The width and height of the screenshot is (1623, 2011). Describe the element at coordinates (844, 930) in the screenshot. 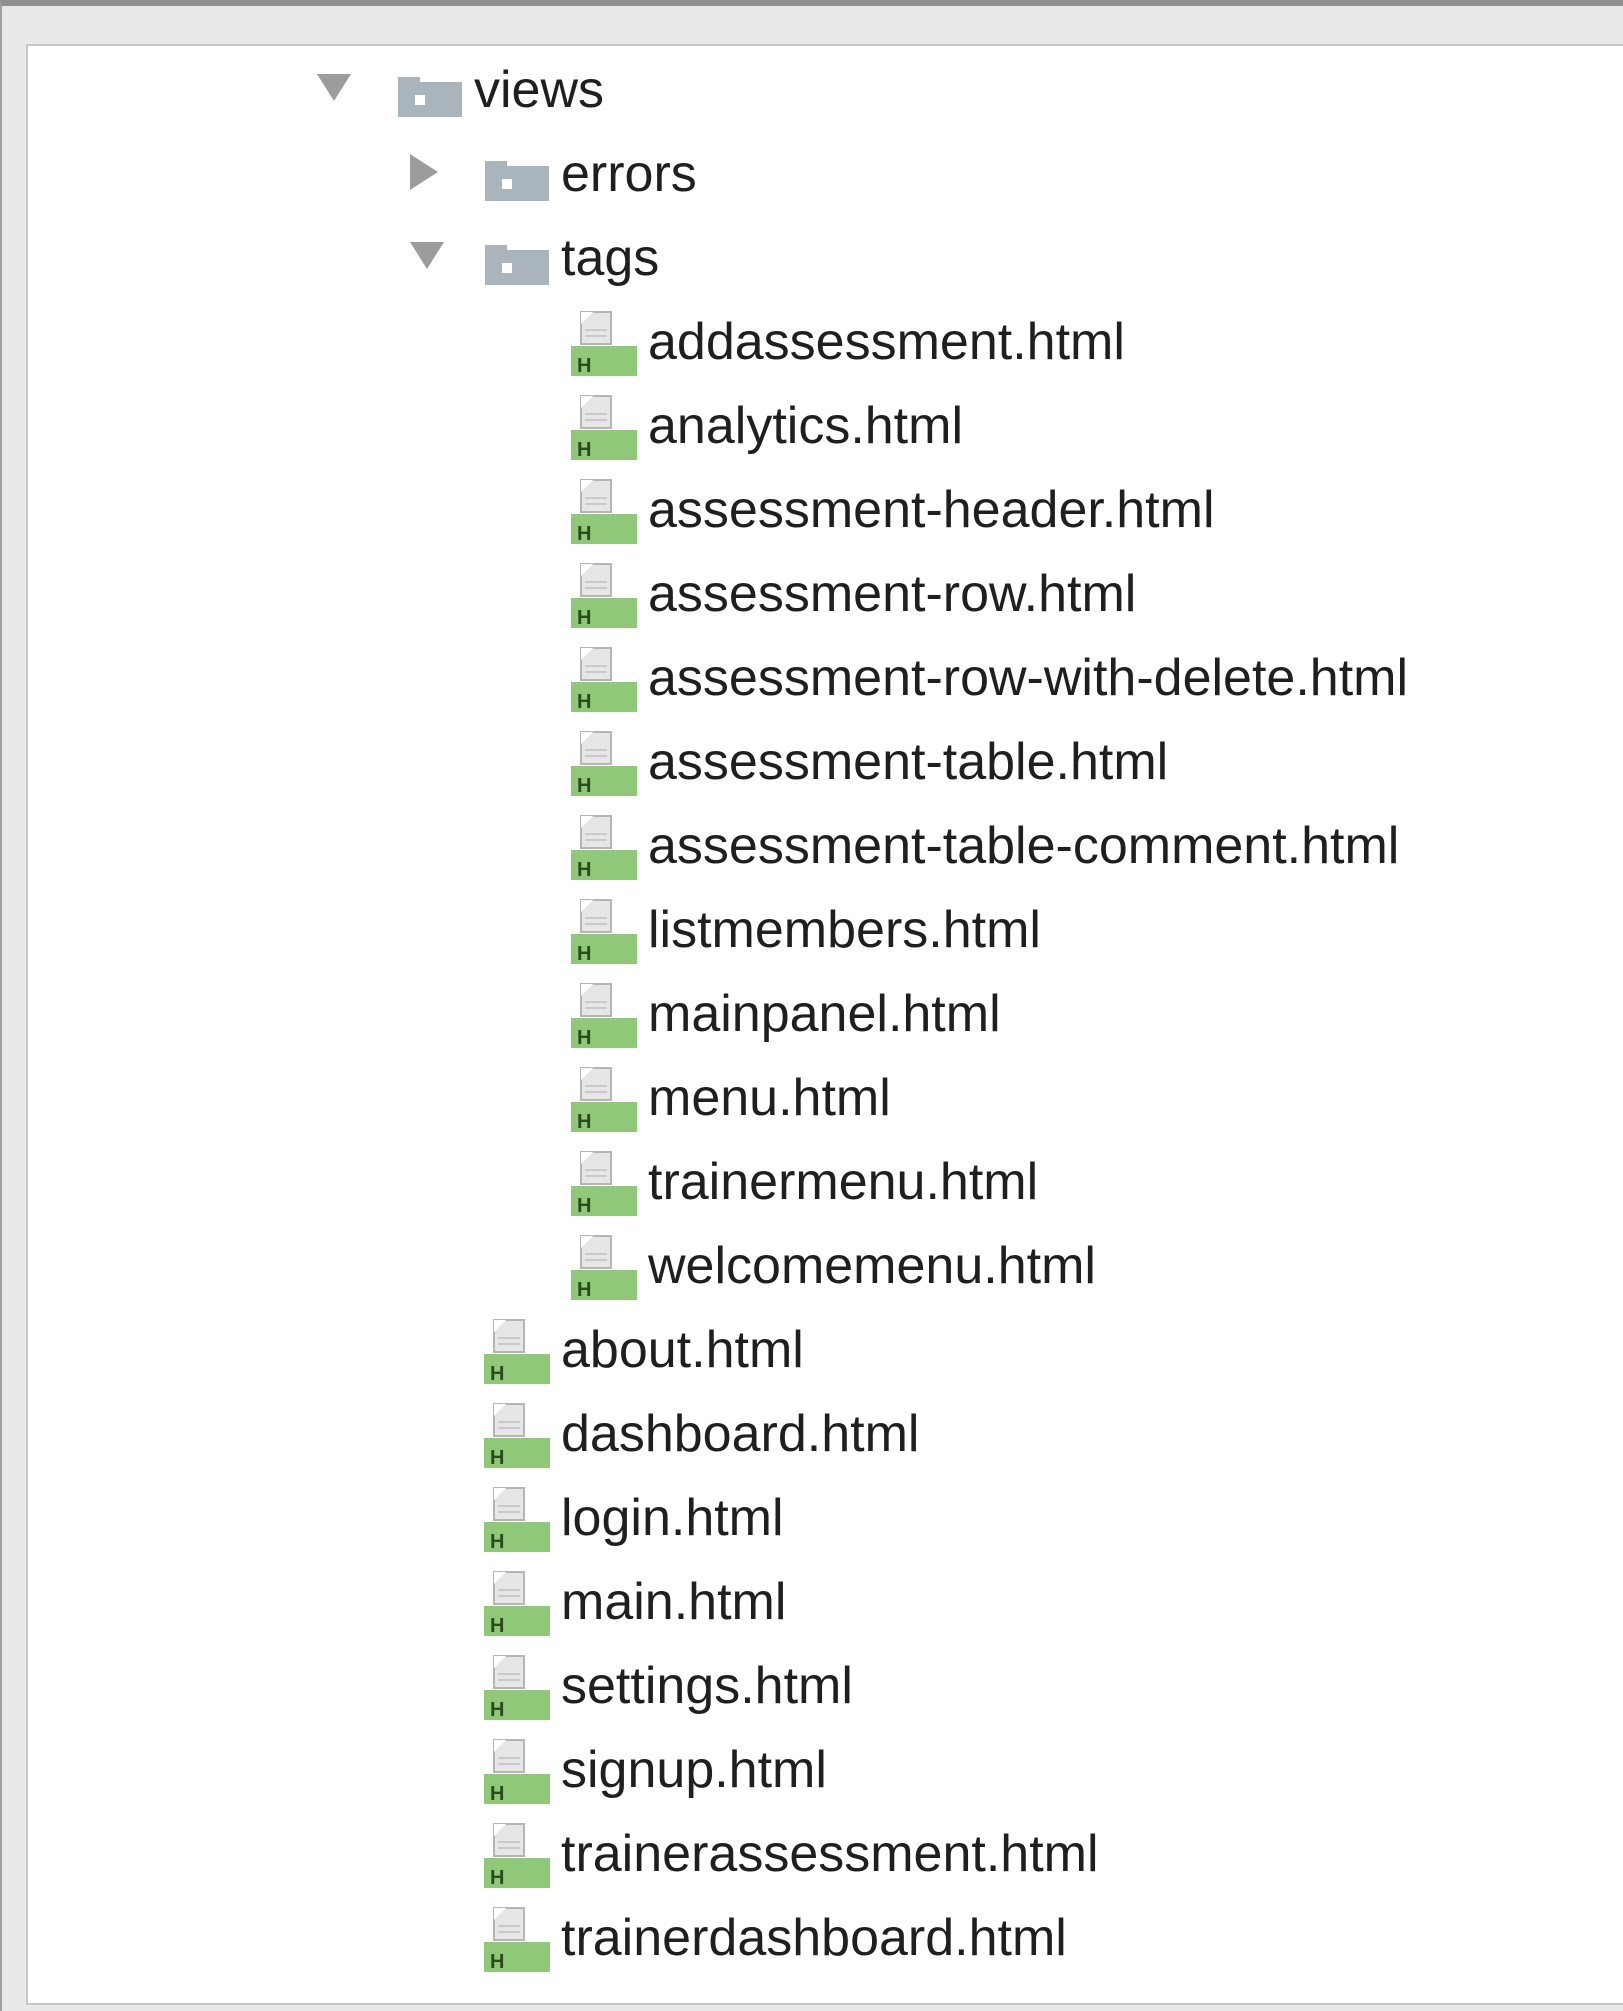

I see `file-label: listmembers.html` at that location.